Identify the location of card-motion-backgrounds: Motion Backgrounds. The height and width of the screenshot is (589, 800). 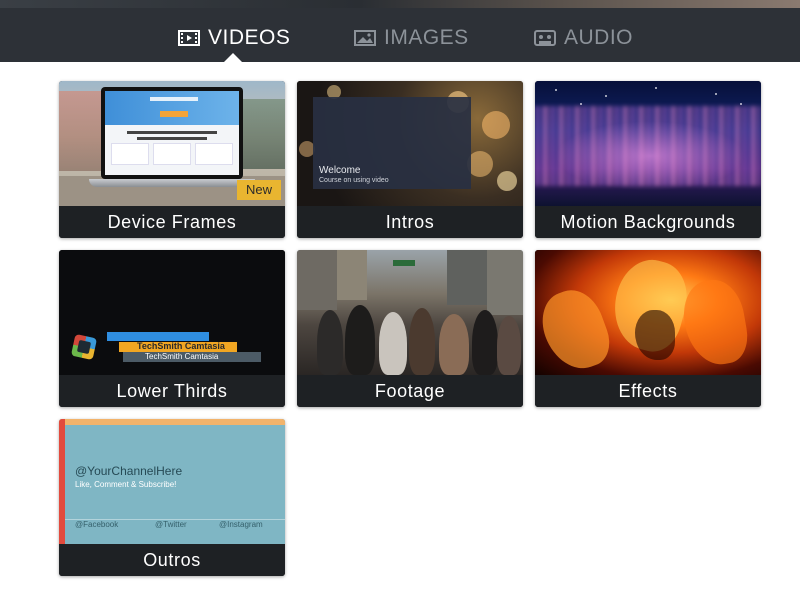
(648, 159).